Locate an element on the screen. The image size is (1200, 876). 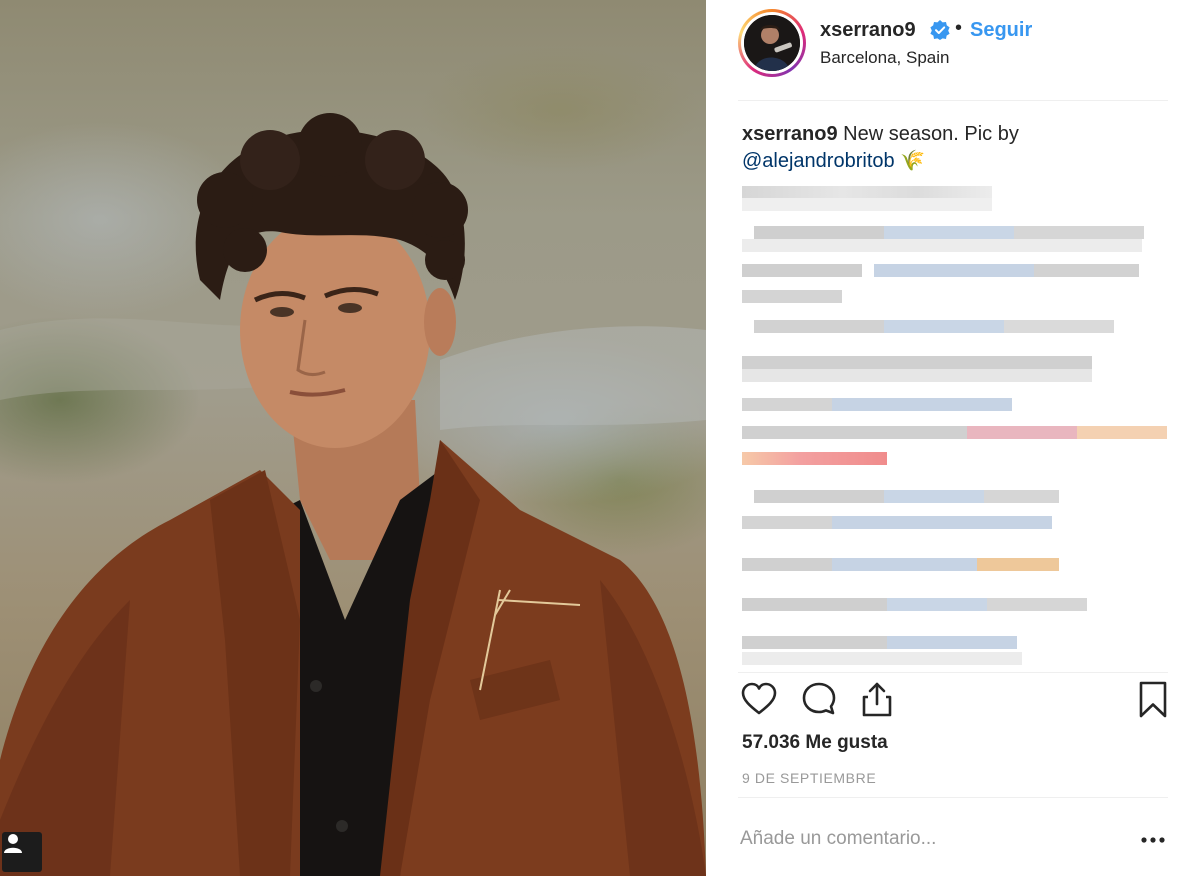
comments-divider is located at coordinates (953, 672).